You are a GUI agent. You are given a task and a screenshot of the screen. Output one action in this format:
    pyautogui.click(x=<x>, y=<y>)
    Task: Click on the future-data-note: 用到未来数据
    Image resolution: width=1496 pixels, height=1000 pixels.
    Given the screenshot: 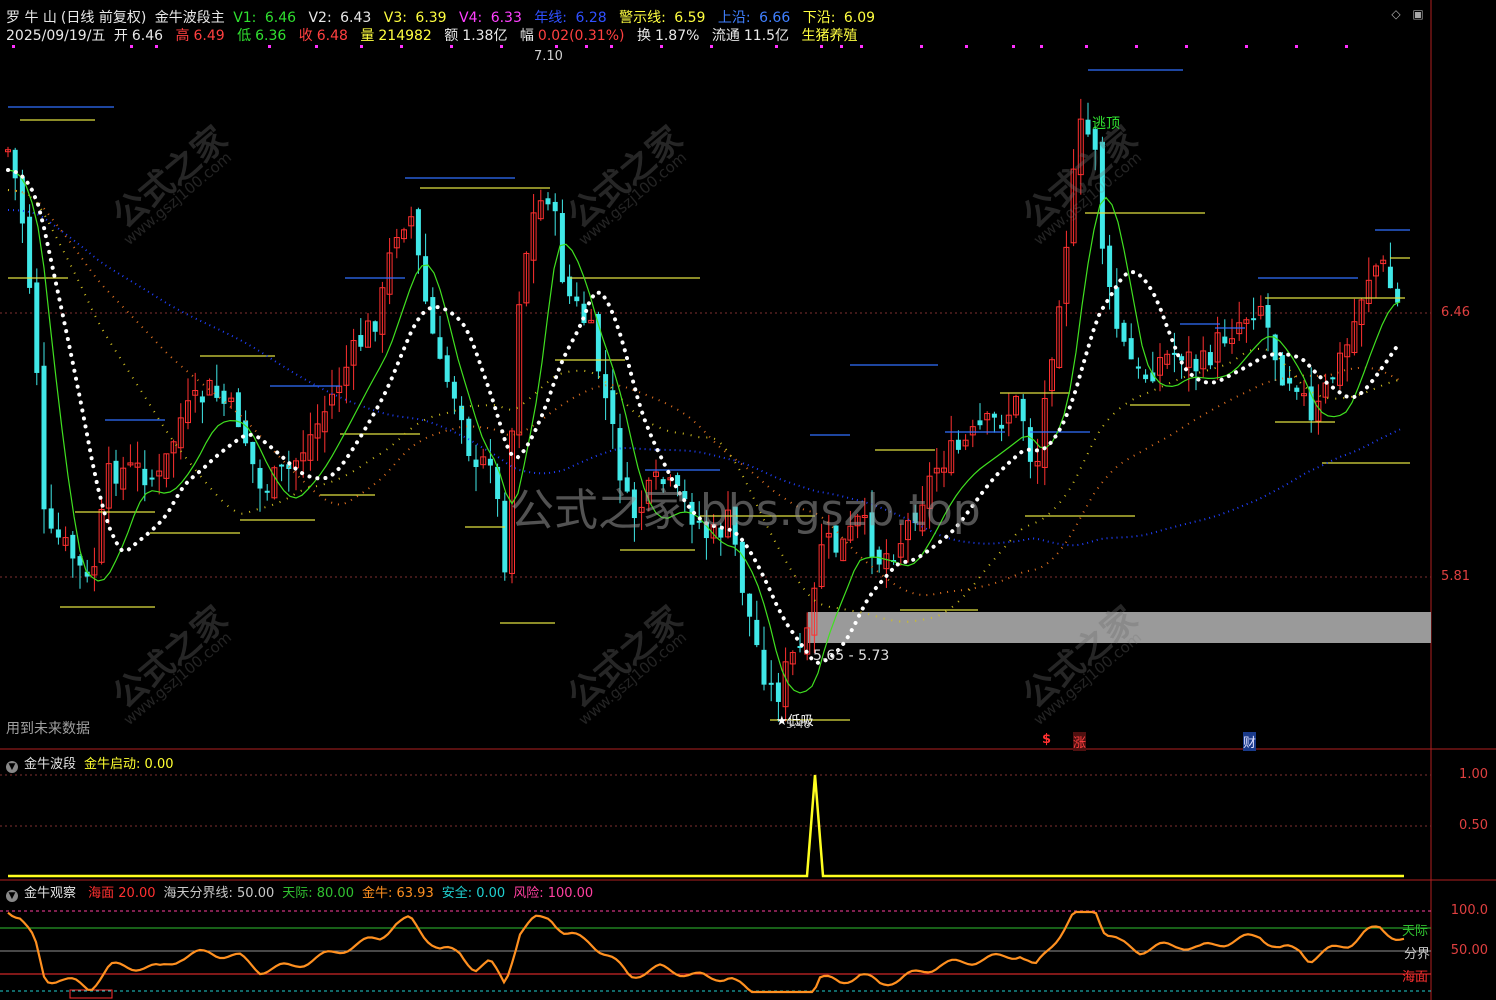 What is the action you would take?
    pyautogui.click(x=48, y=729)
    